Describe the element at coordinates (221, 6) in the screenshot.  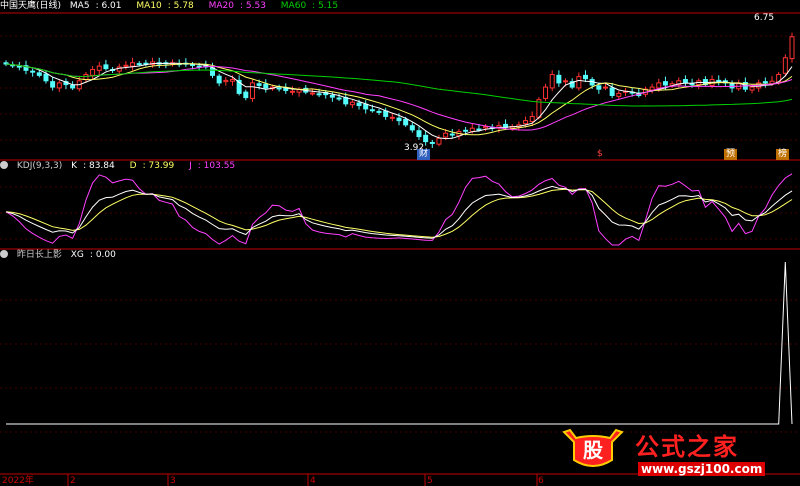
I see `ma20-label: MA20` at that location.